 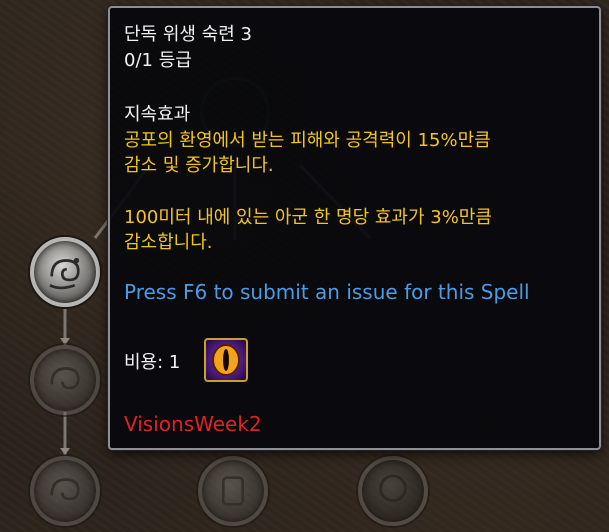 What do you see at coordinates (188, 34) in the screenshot?
I see `spell-title: 단독 위생 숙련 3` at bounding box center [188, 34].